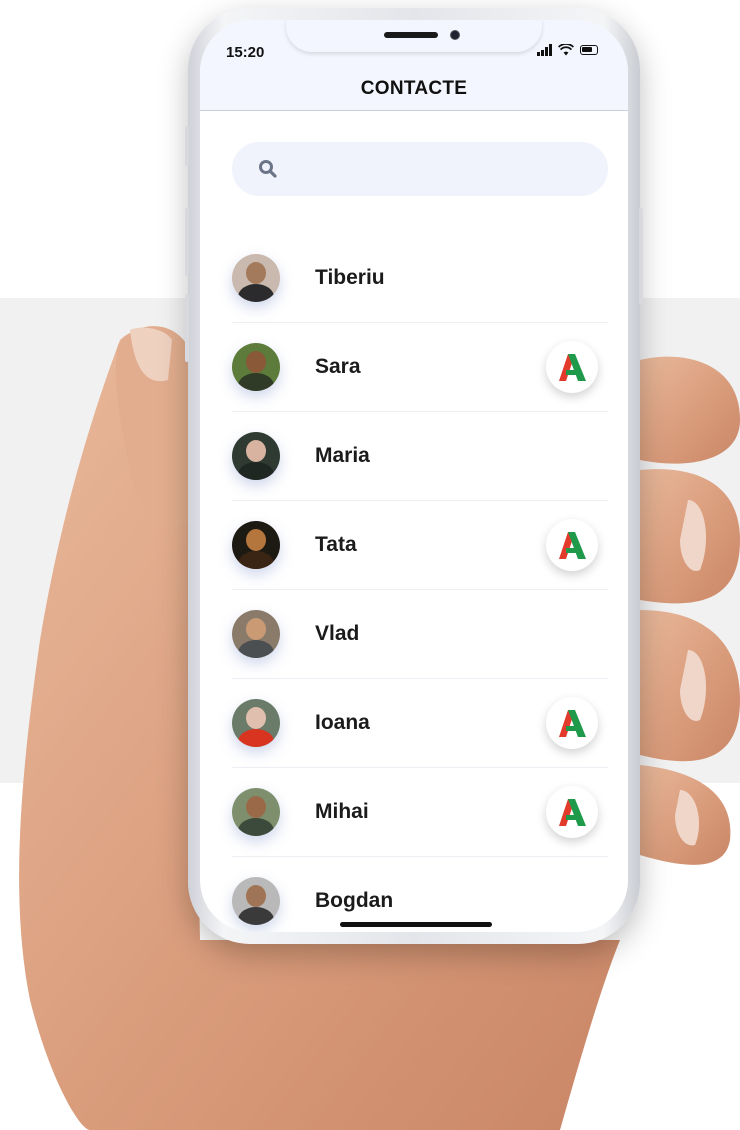  Describe the element at coordinates (420, 812) in the screenshot. I see `contact-row-mihai: Mihai` at that location.